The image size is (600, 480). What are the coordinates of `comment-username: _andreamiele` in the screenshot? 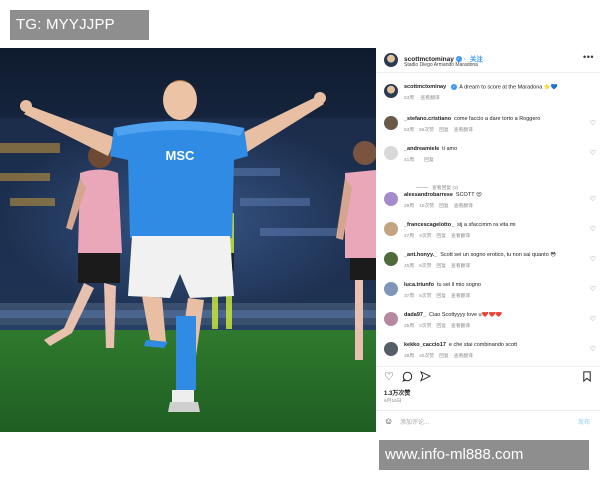 It's located at (421, 149).